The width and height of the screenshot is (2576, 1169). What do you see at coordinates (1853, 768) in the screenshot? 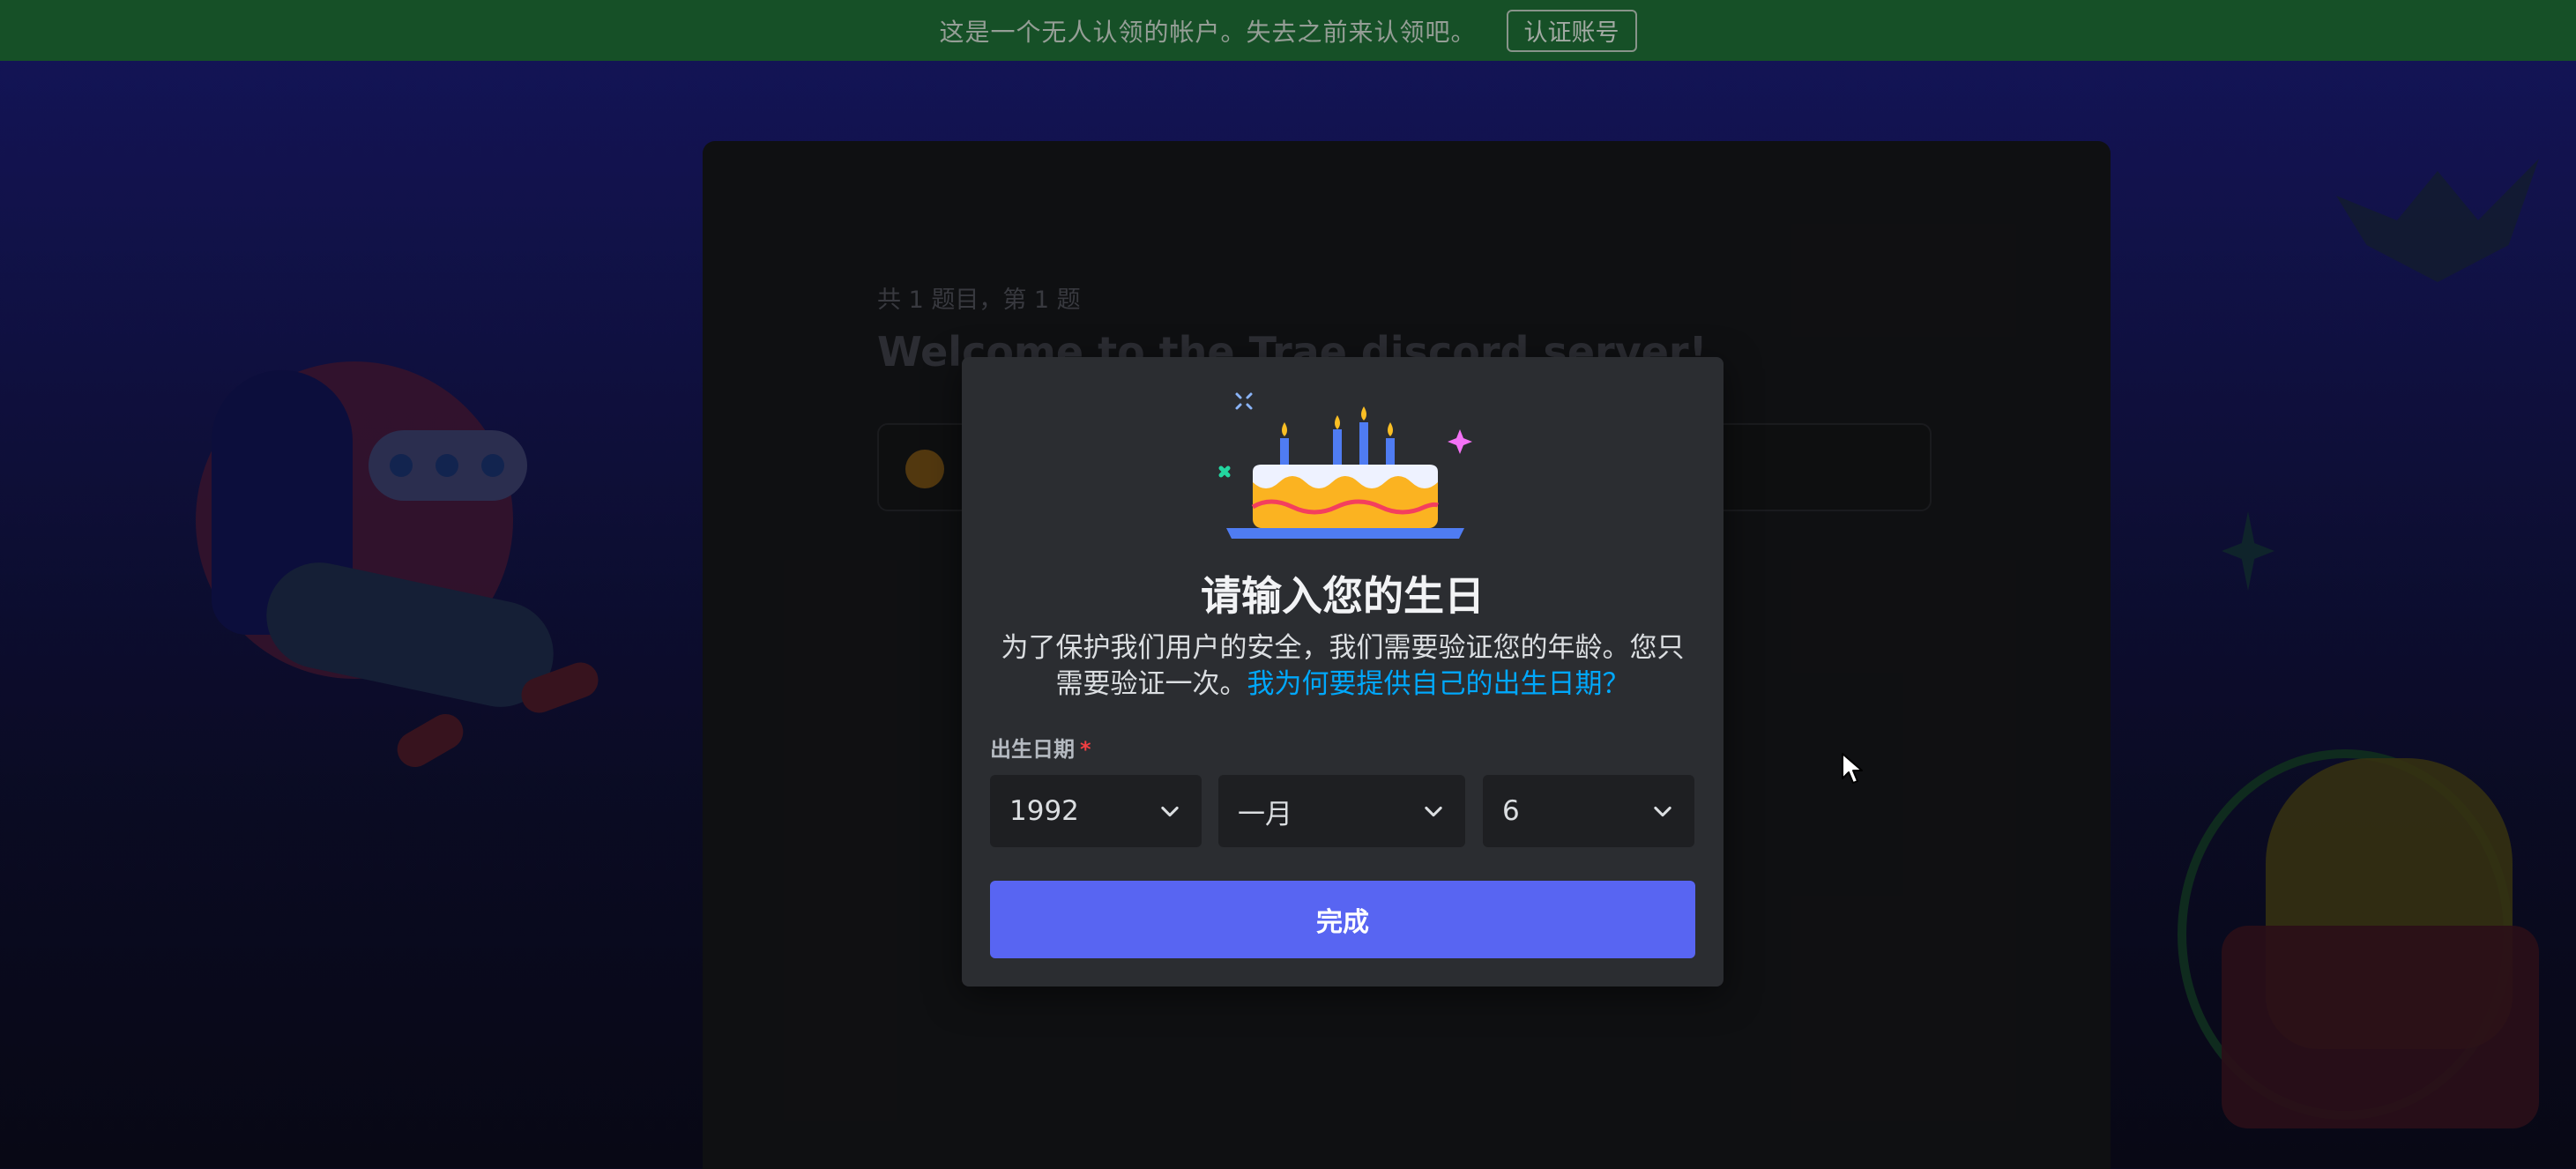
I see `mouse-cursor-icon` at bounding box center [1853, 768].